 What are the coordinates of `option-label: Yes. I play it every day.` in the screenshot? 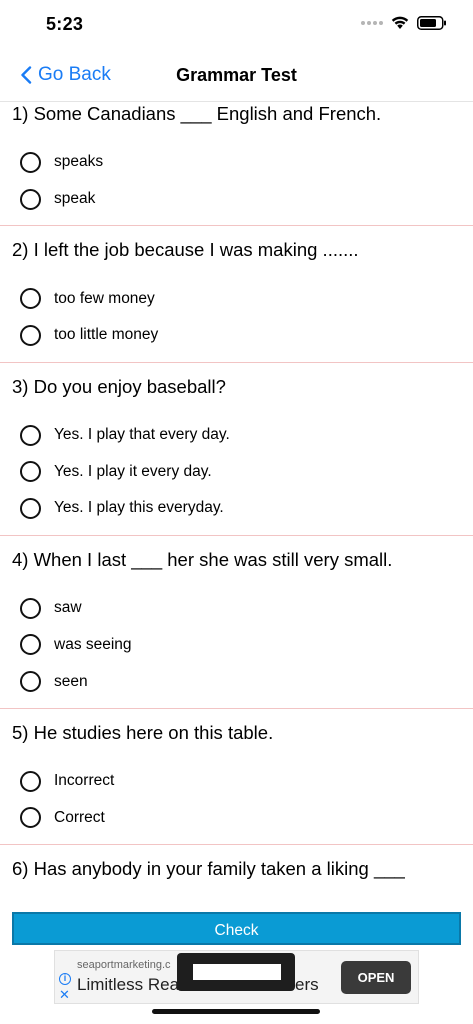 It's located at (133, 471).